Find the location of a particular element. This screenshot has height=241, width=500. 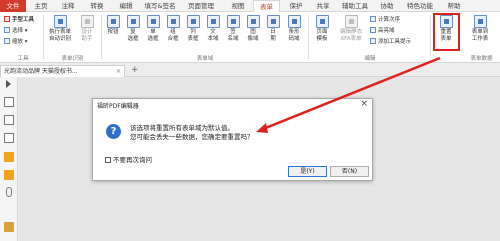

menu-view: 视图 is located at coordinates (238, 6).